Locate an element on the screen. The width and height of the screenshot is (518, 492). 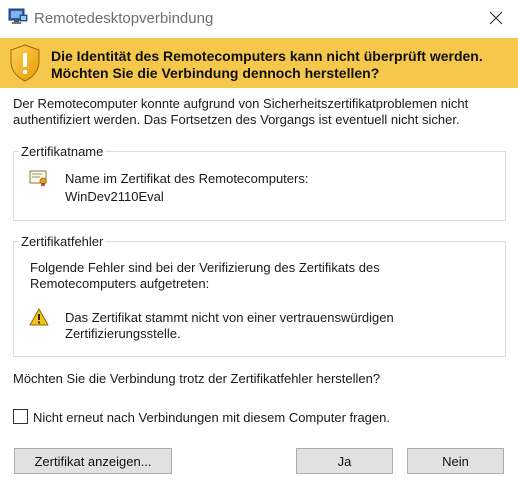
close-button is located at coordinates (496, 18).